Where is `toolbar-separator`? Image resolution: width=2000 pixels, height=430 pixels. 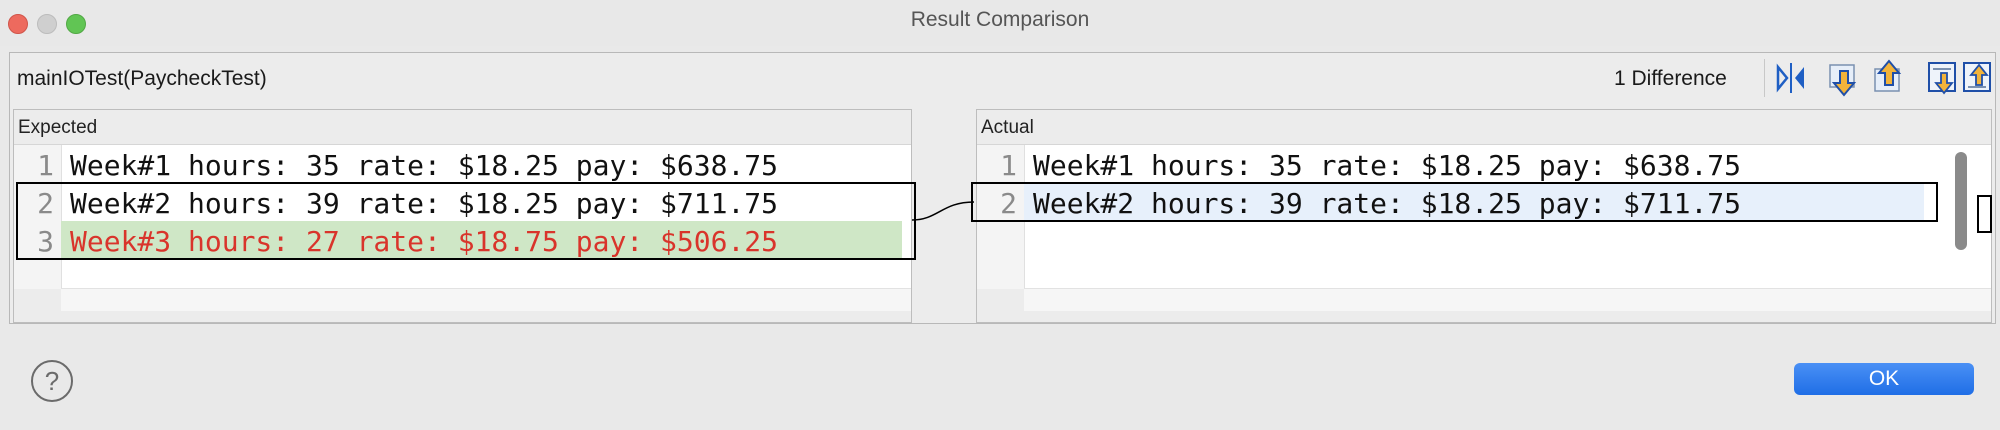 toolbar-separator is located at coordinates (1764, 78).